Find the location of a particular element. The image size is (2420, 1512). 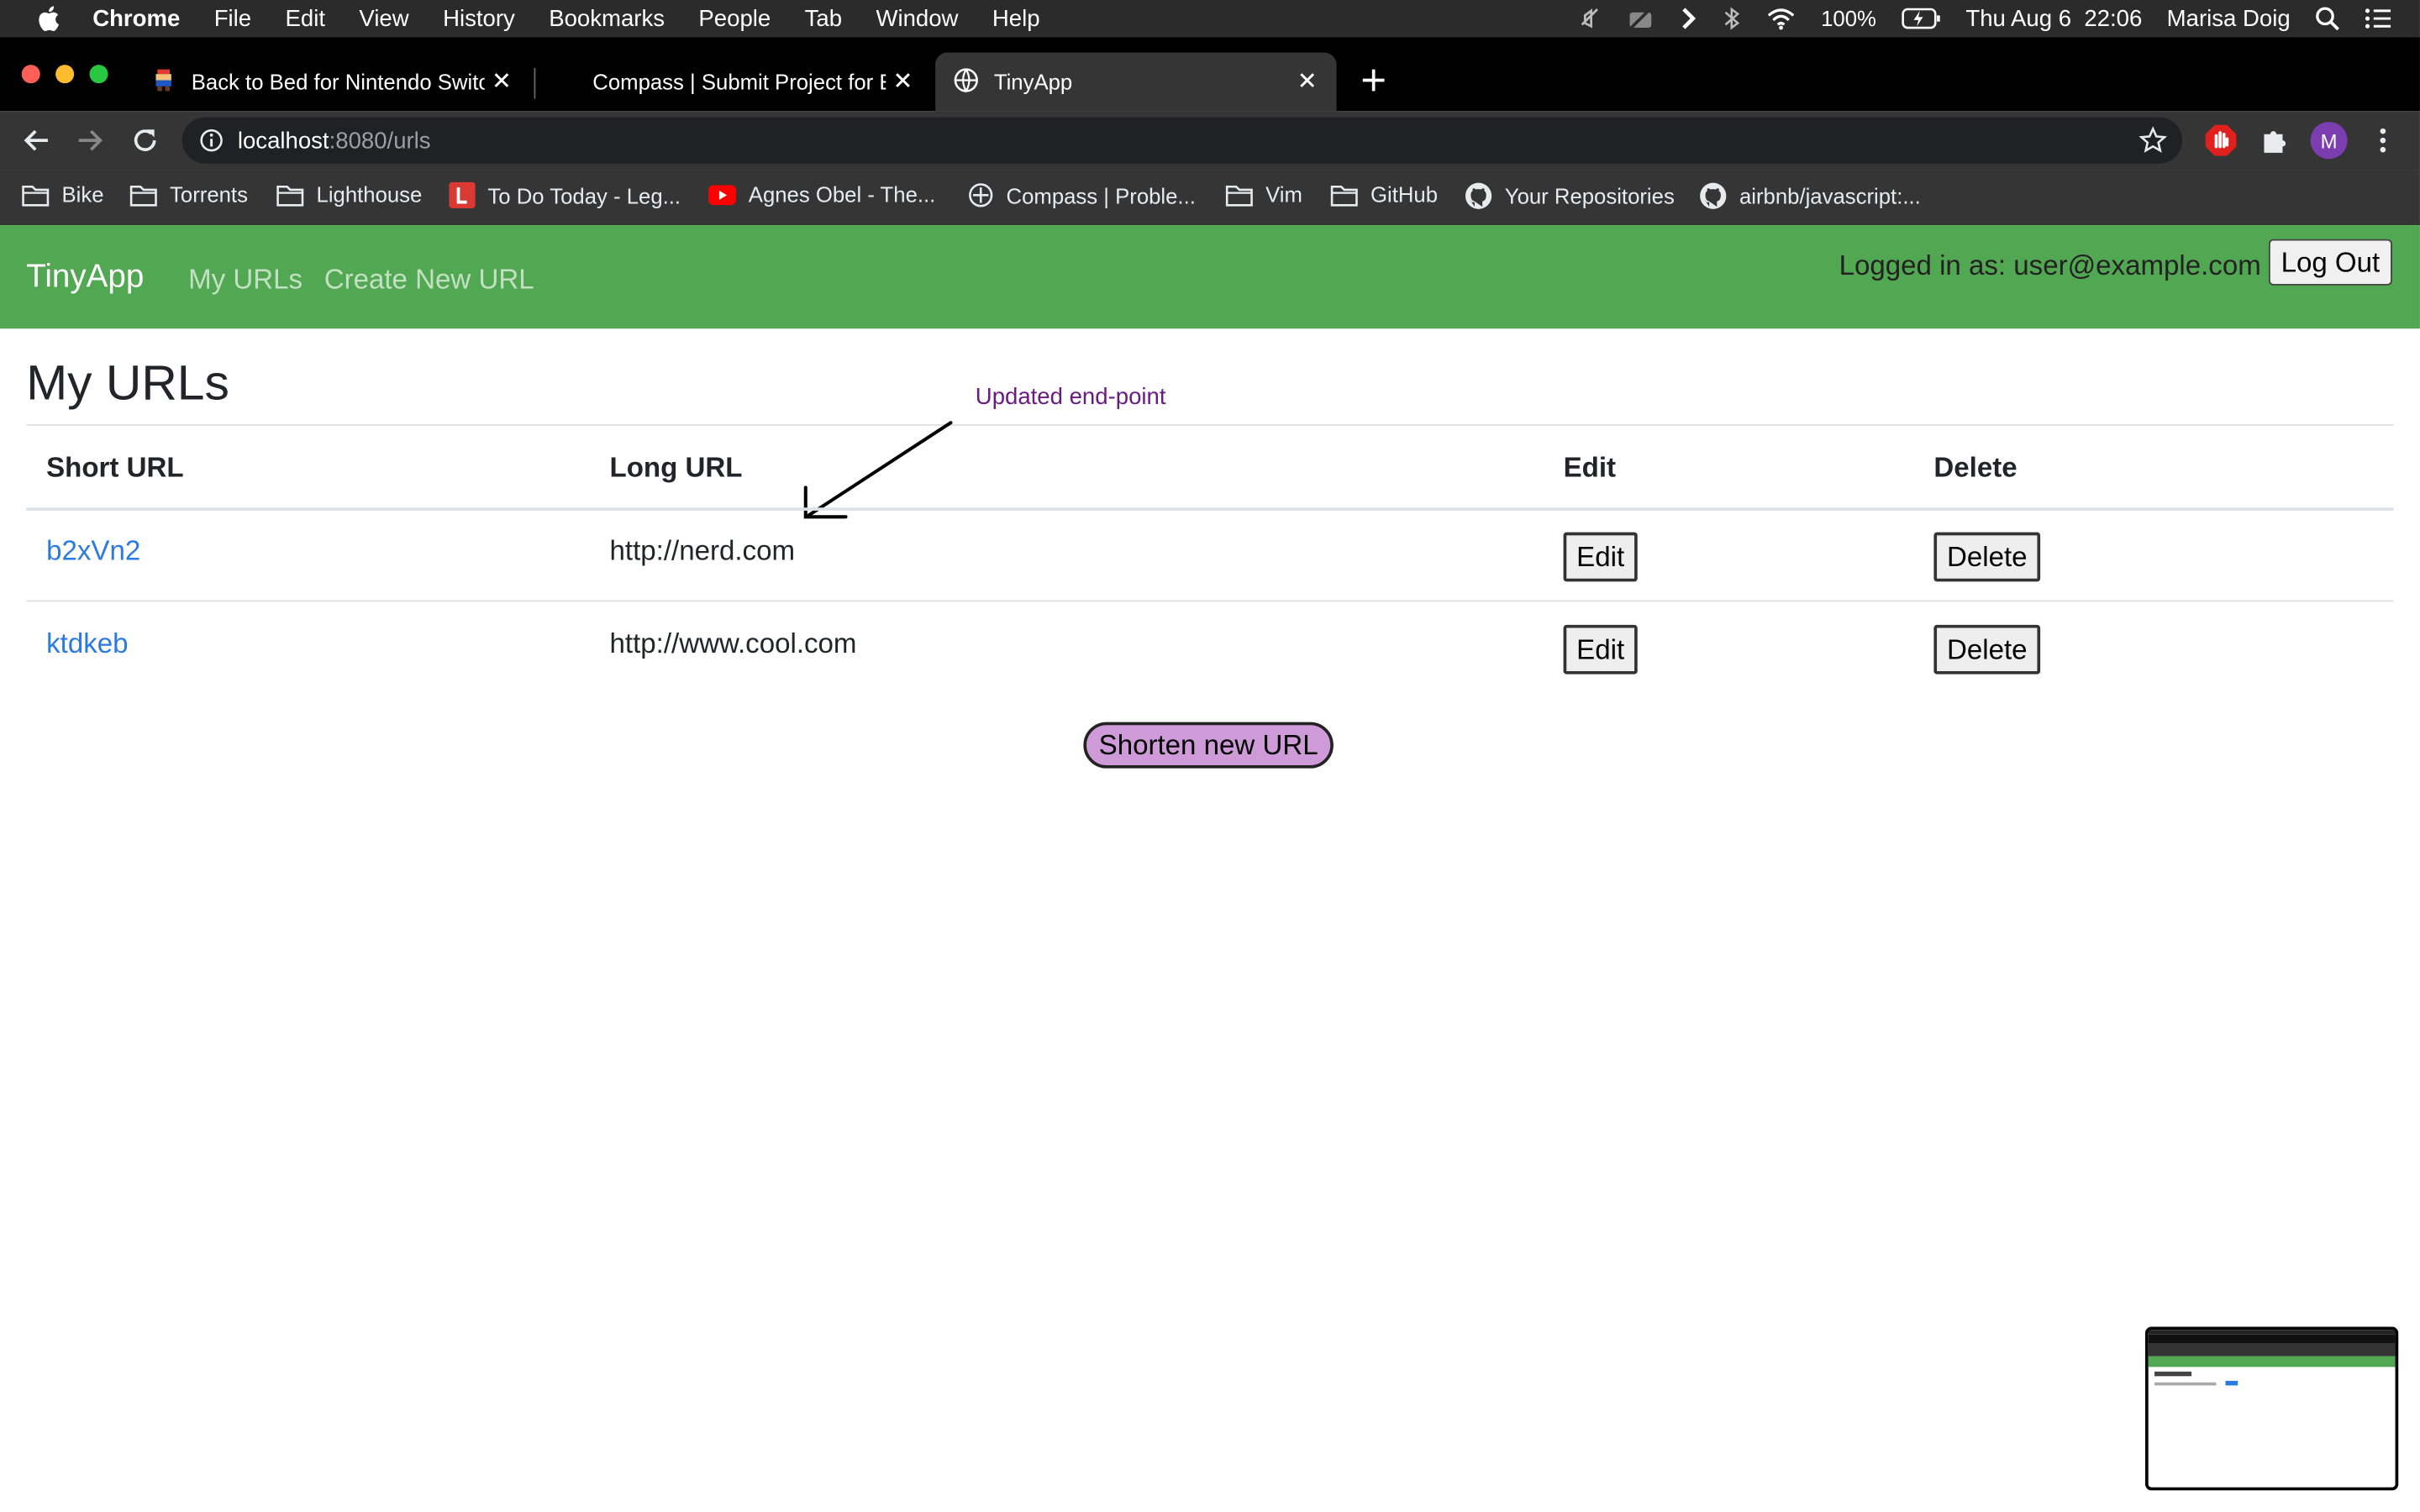

globe-icon is located at coordinates (966, 82).